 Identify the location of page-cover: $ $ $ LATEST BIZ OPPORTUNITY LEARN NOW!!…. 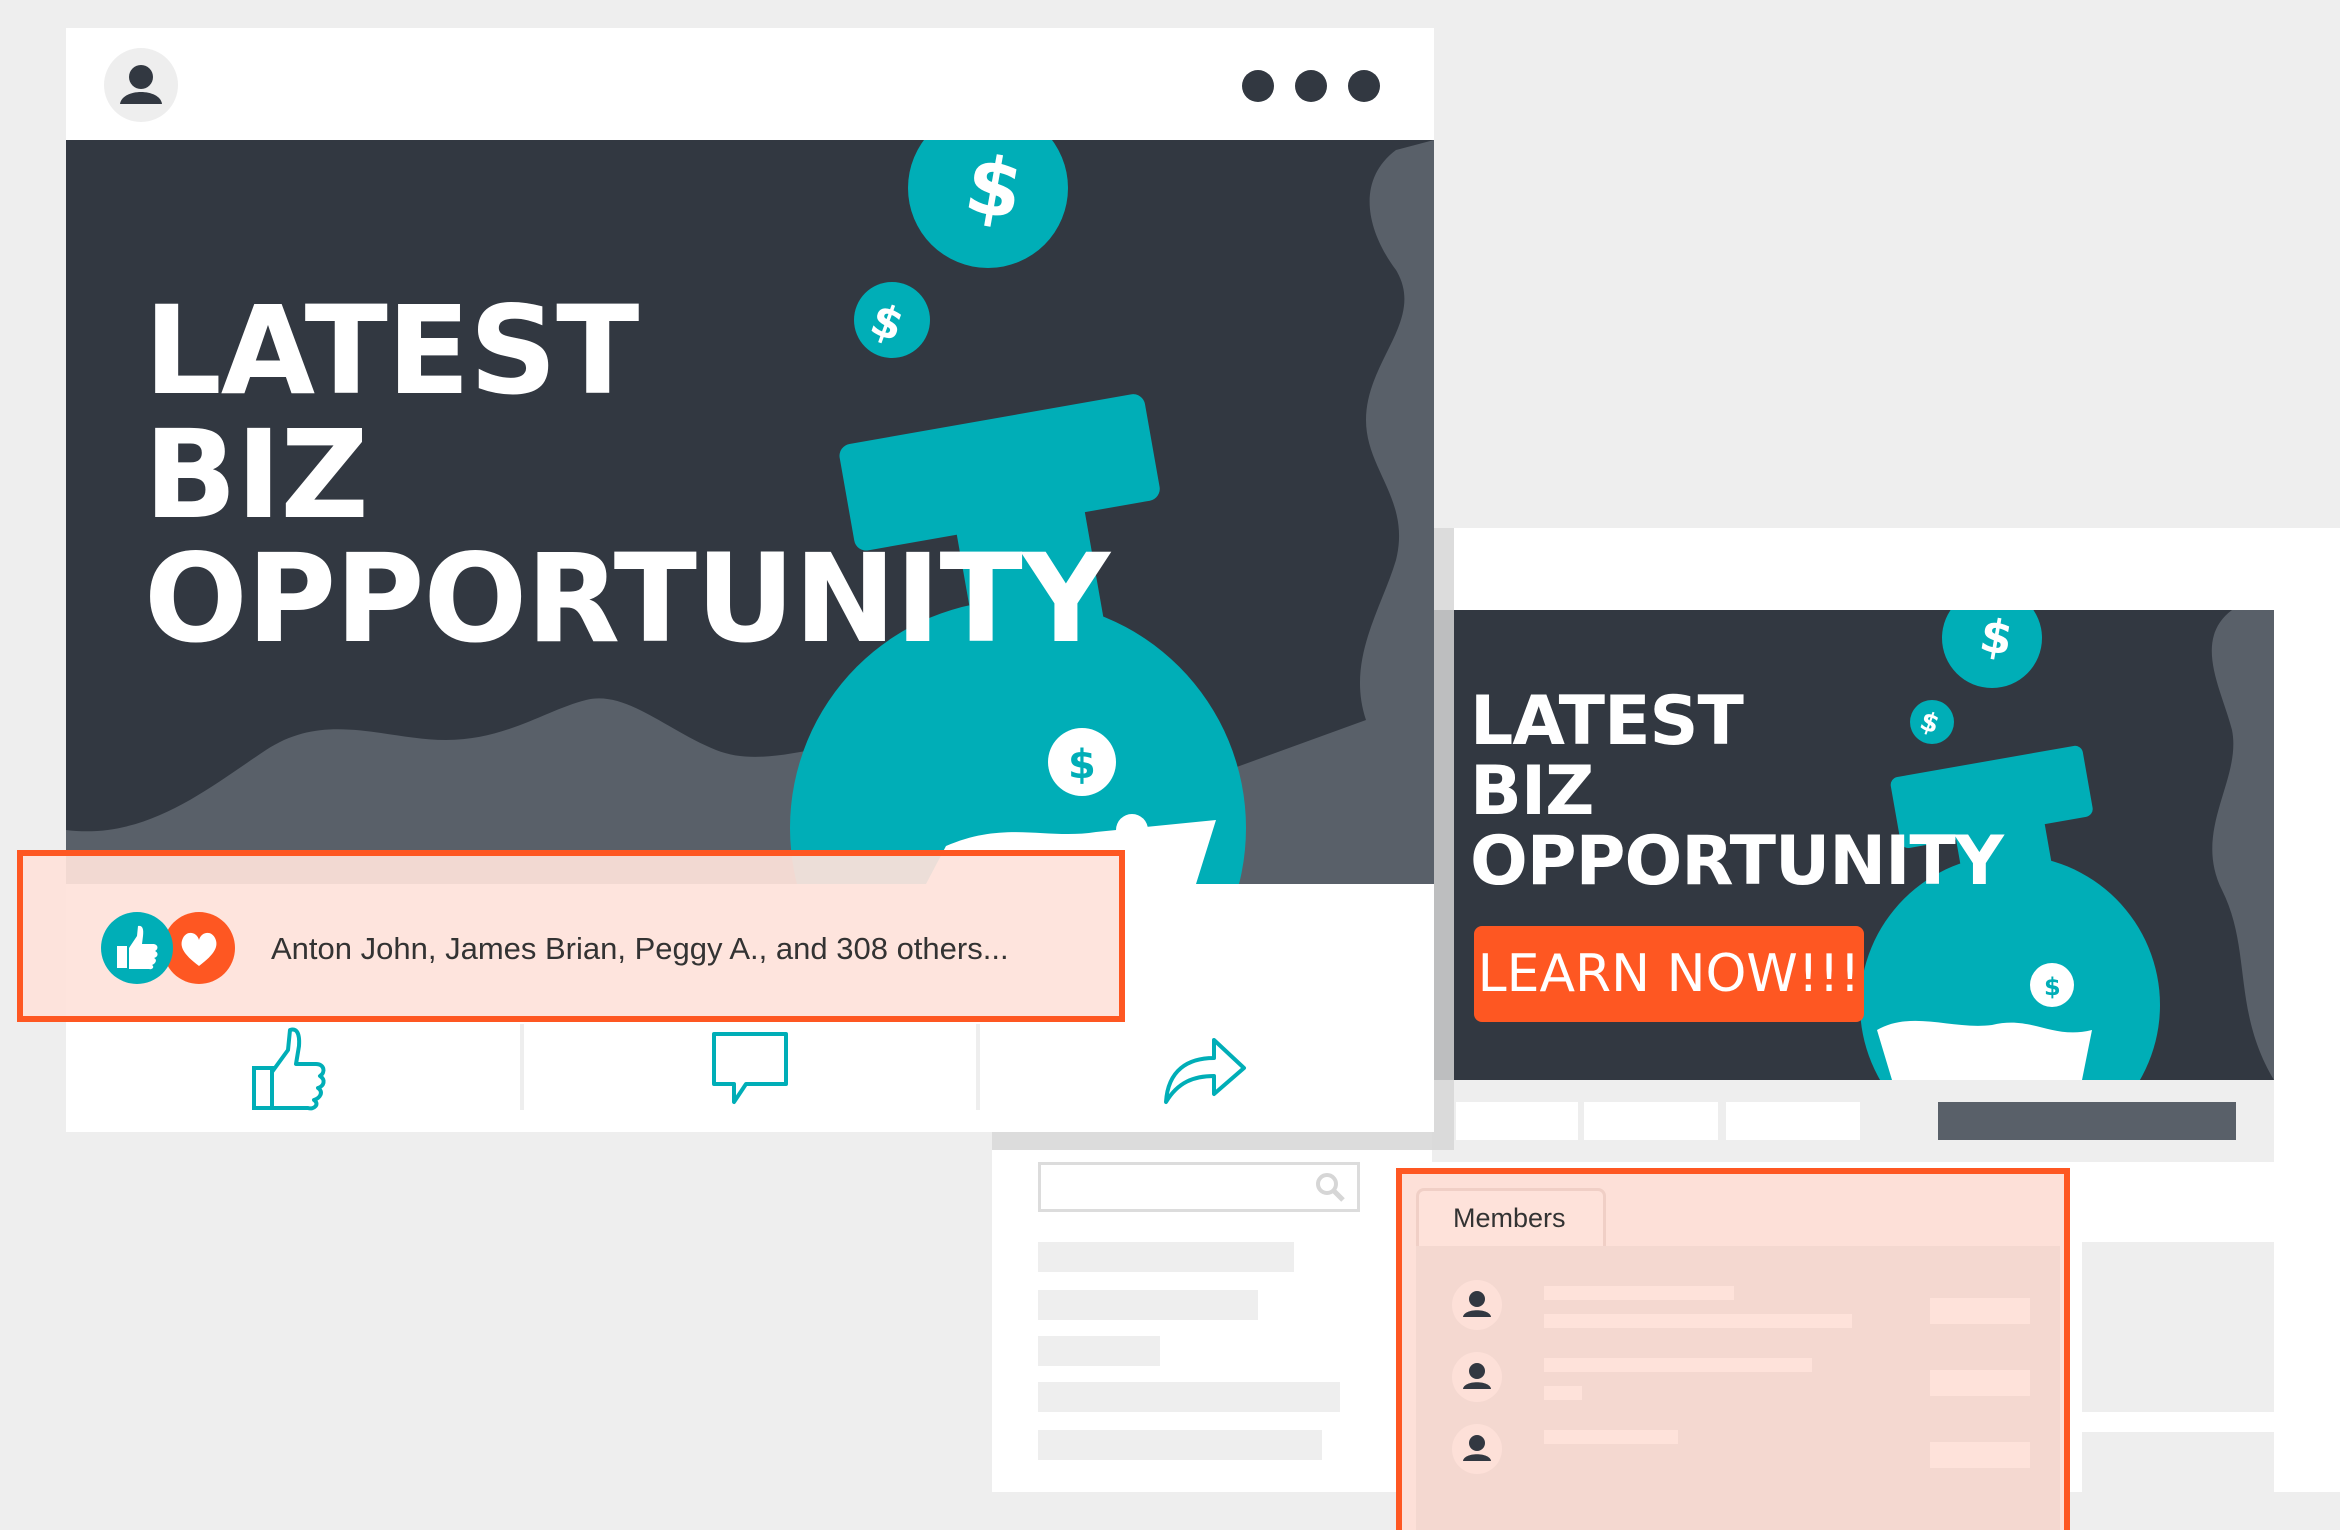
(1853, 845).